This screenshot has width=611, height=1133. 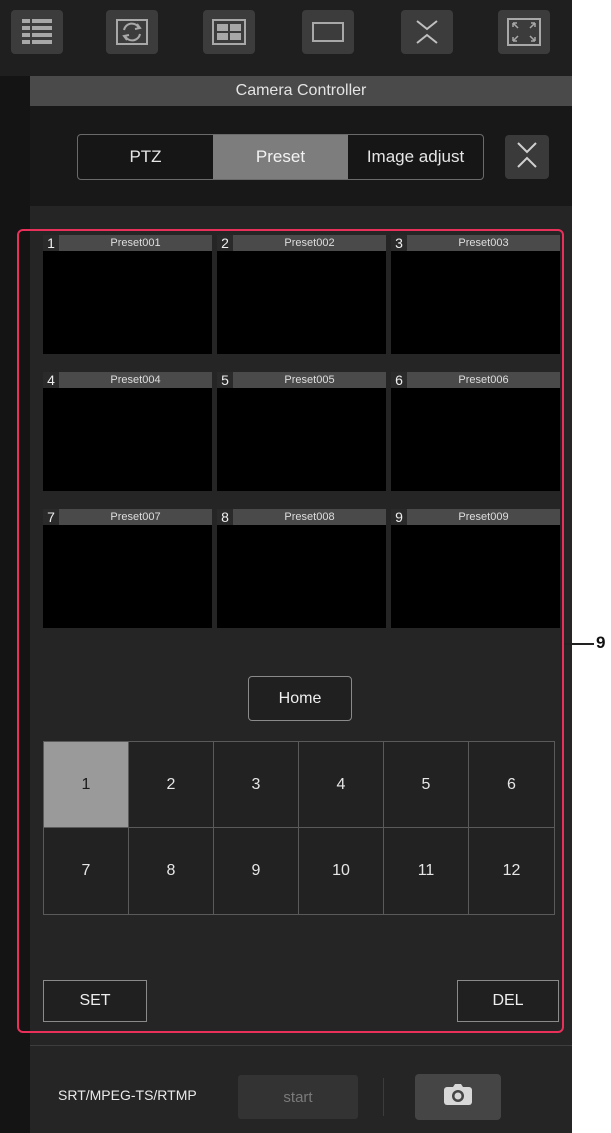 I want to click on quad-screen-button, so click(x=229, y=32).